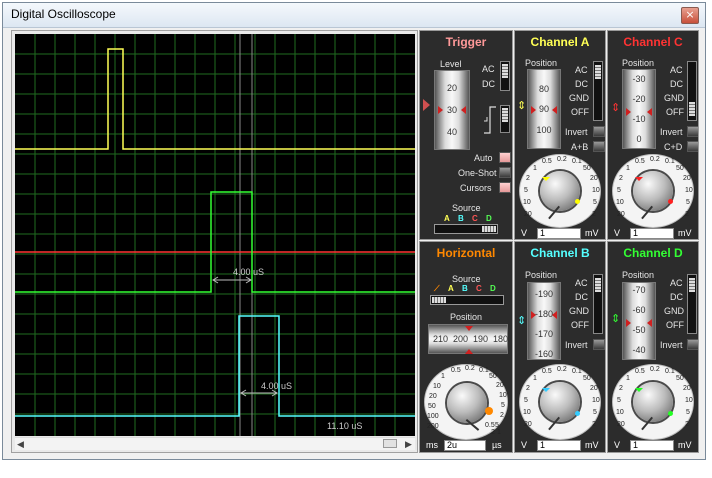  What do you see at coordinates (599, 146) in the screenshot?
I see `channel-a-combine-button` at bounding box center [599, 146].